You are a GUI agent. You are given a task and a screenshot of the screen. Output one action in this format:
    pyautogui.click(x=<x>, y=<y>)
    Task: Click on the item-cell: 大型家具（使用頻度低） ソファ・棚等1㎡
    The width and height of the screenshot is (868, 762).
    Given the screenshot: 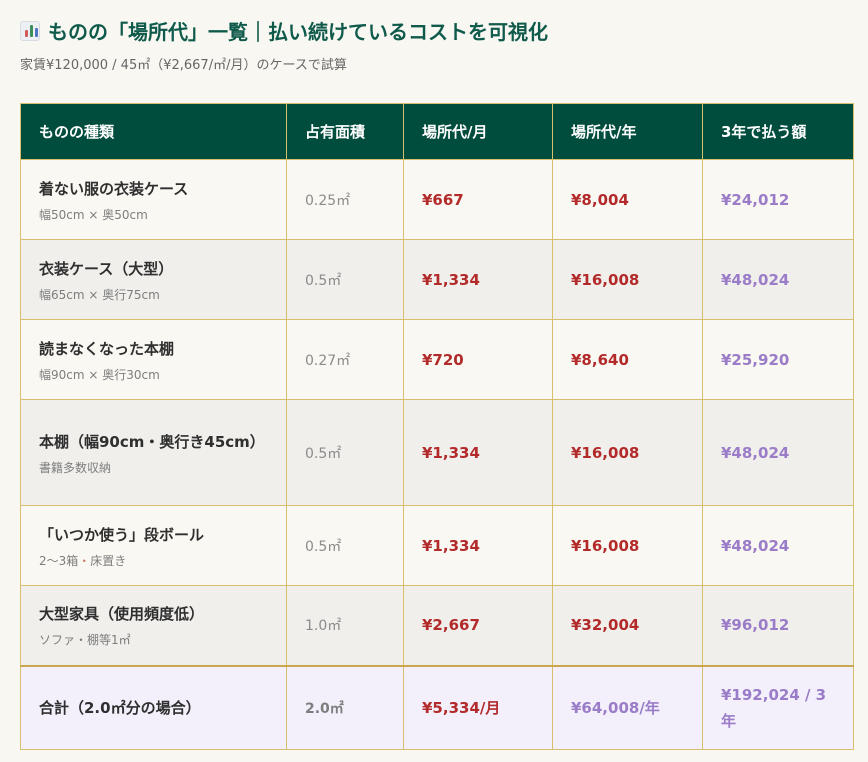 What is the action you would take?
    pyautogui.click(x=153, y=625)
    